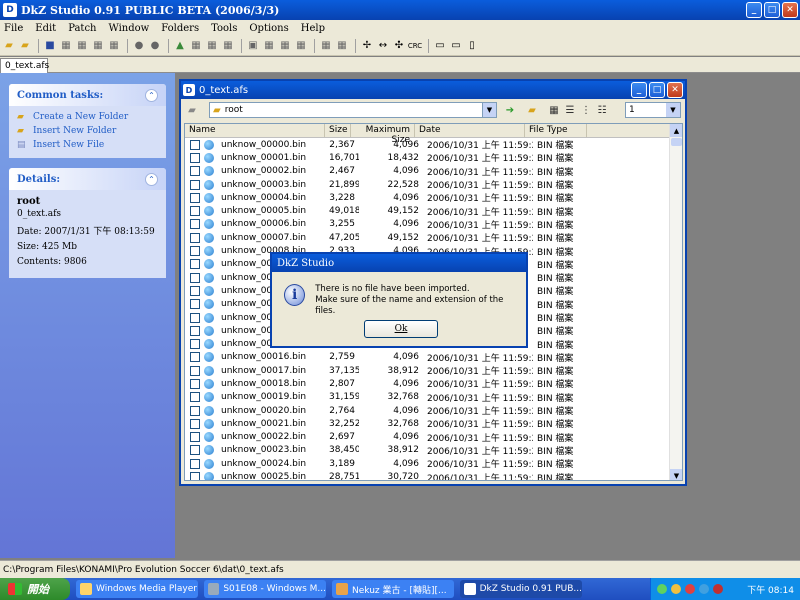 This screenshot has width=800, height=600. Describe the element at coordinates (342, 46) in the screenshot. I see `folder-remove-icon: ▦` at that location.